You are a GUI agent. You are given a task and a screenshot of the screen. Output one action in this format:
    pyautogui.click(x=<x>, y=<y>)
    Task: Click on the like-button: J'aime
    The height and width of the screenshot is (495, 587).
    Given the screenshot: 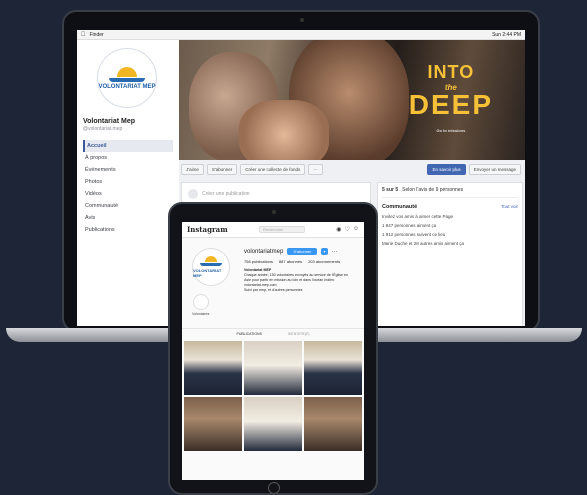 What is the action you would take?
    pyautogui.click(x=192, y=169)
    